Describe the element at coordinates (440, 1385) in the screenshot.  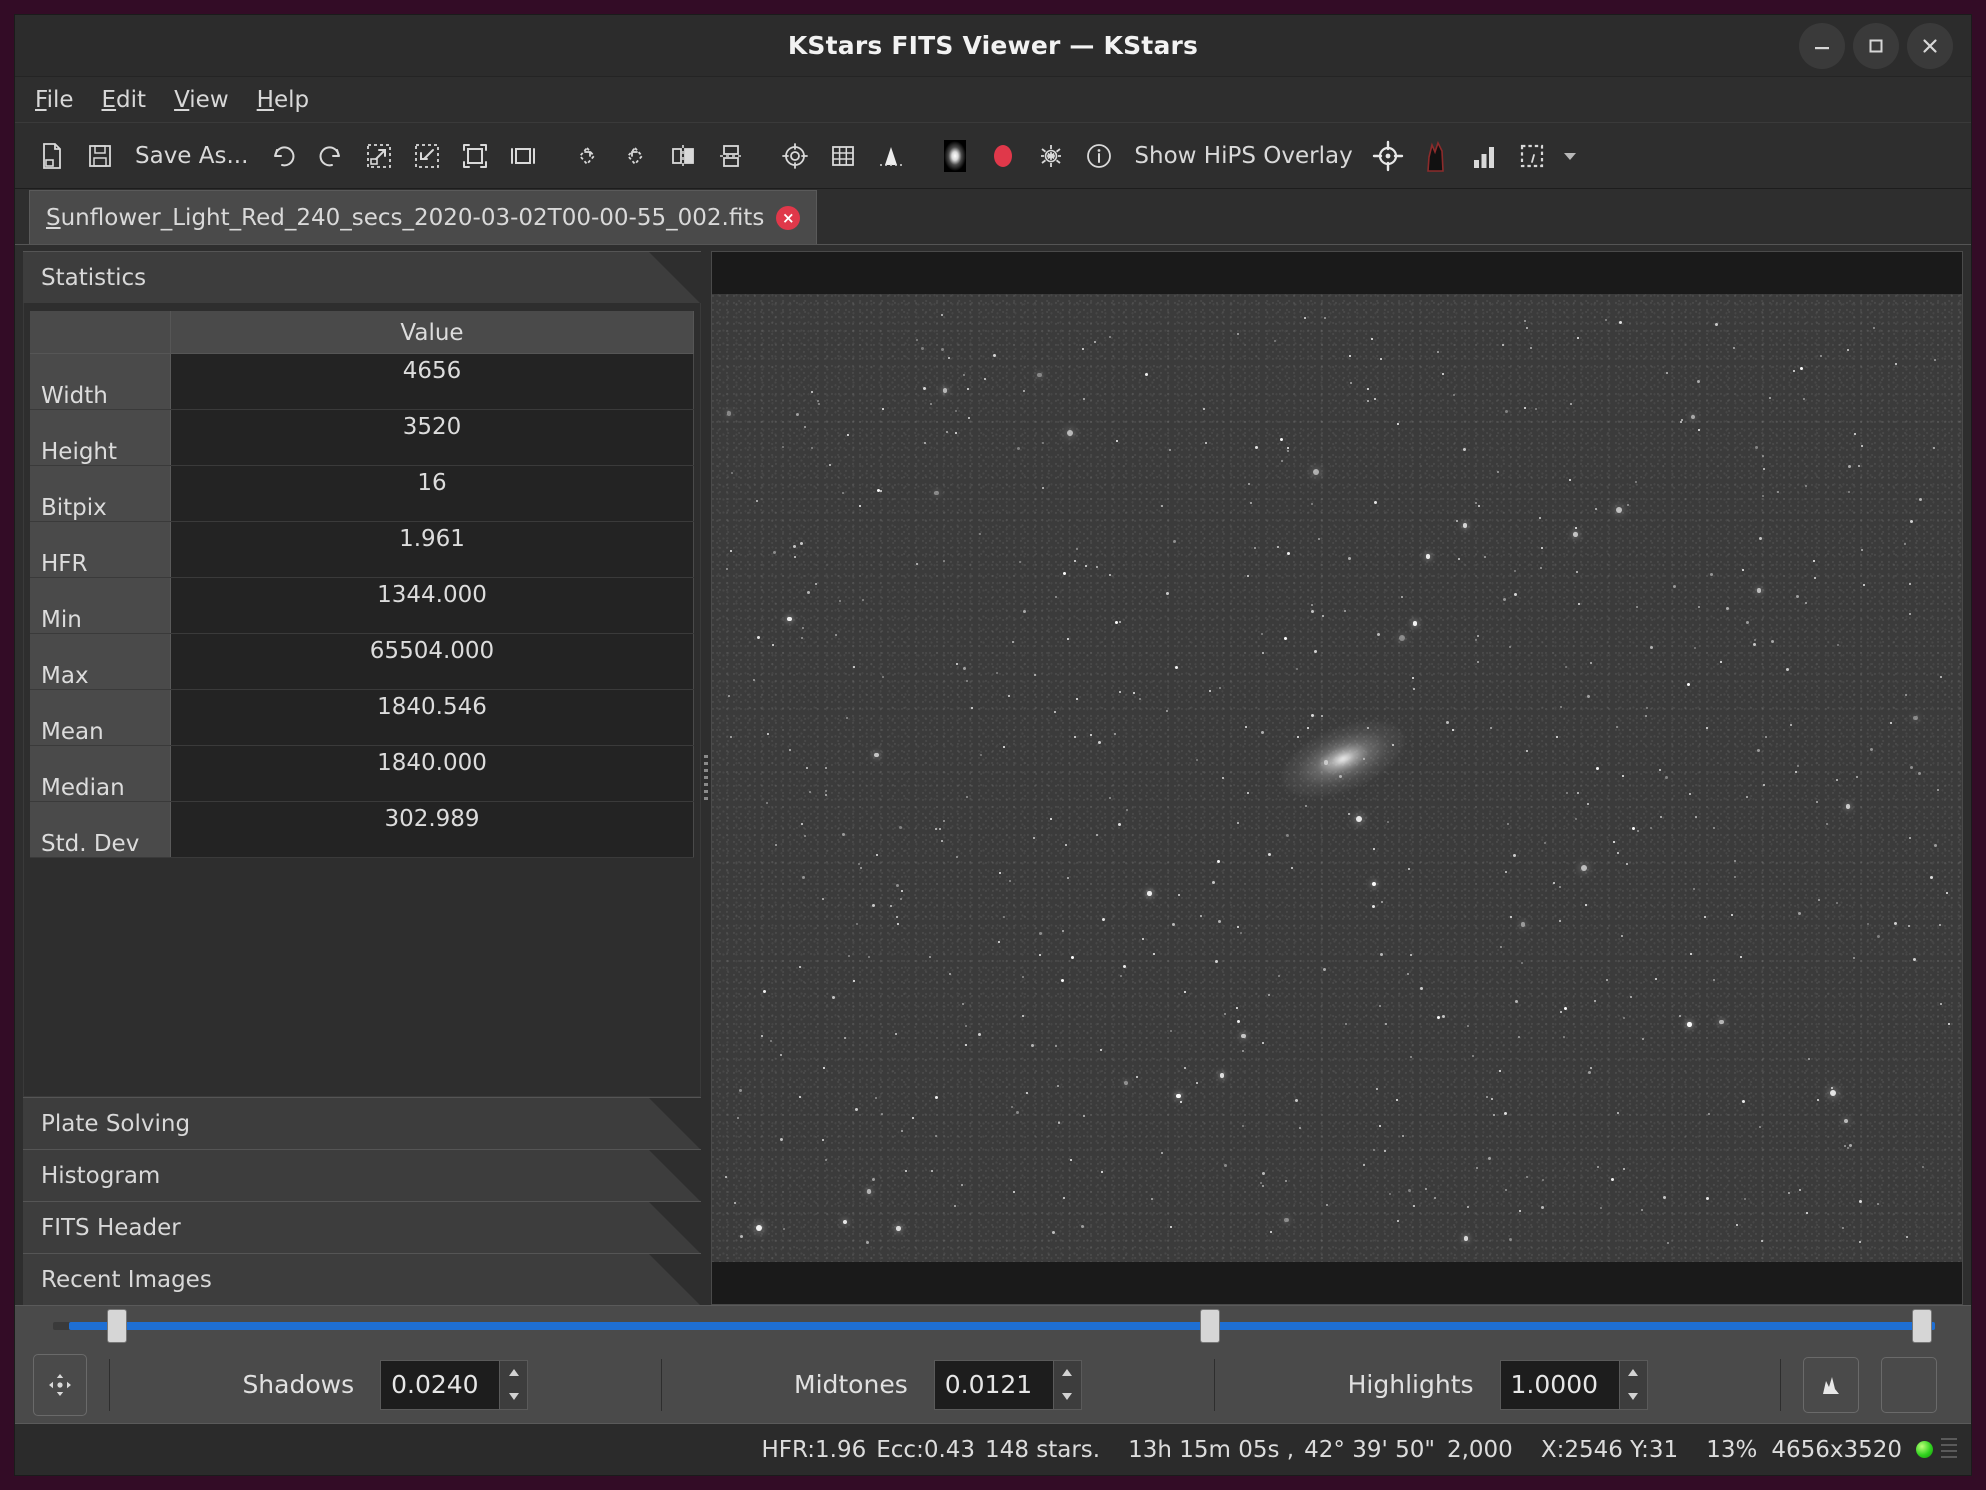
I see `shadows-value: 0.0240` at that location.